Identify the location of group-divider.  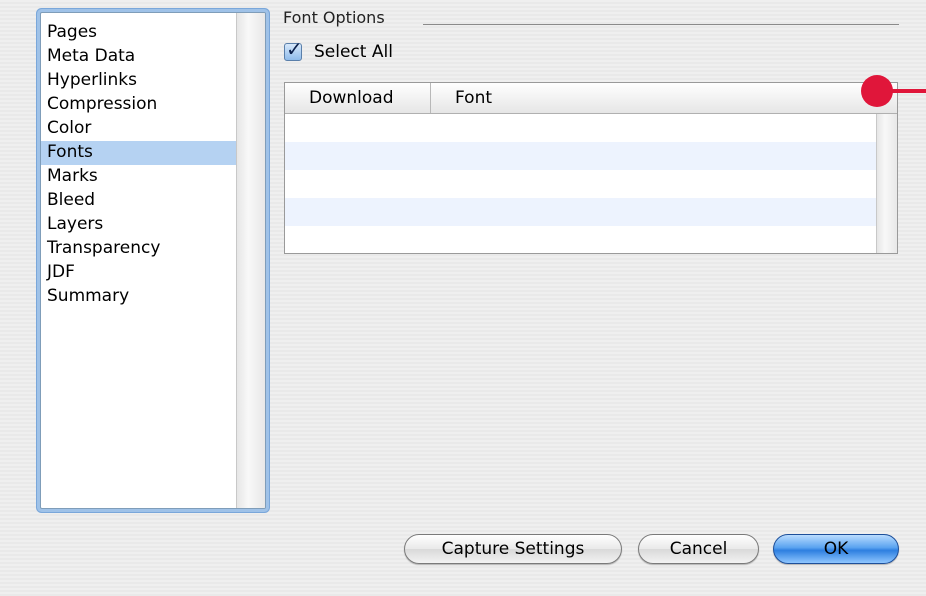
(661, 24).